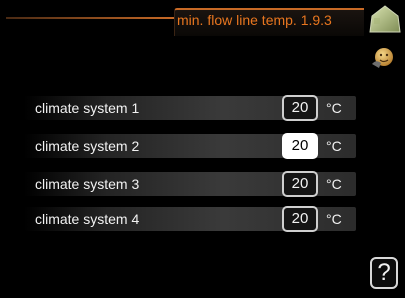 The height and width of the screenshot is (298, 405). Describe the element at coordinates (87, 219) in the screenshot. I see `row-label: climate system 4` at that location.